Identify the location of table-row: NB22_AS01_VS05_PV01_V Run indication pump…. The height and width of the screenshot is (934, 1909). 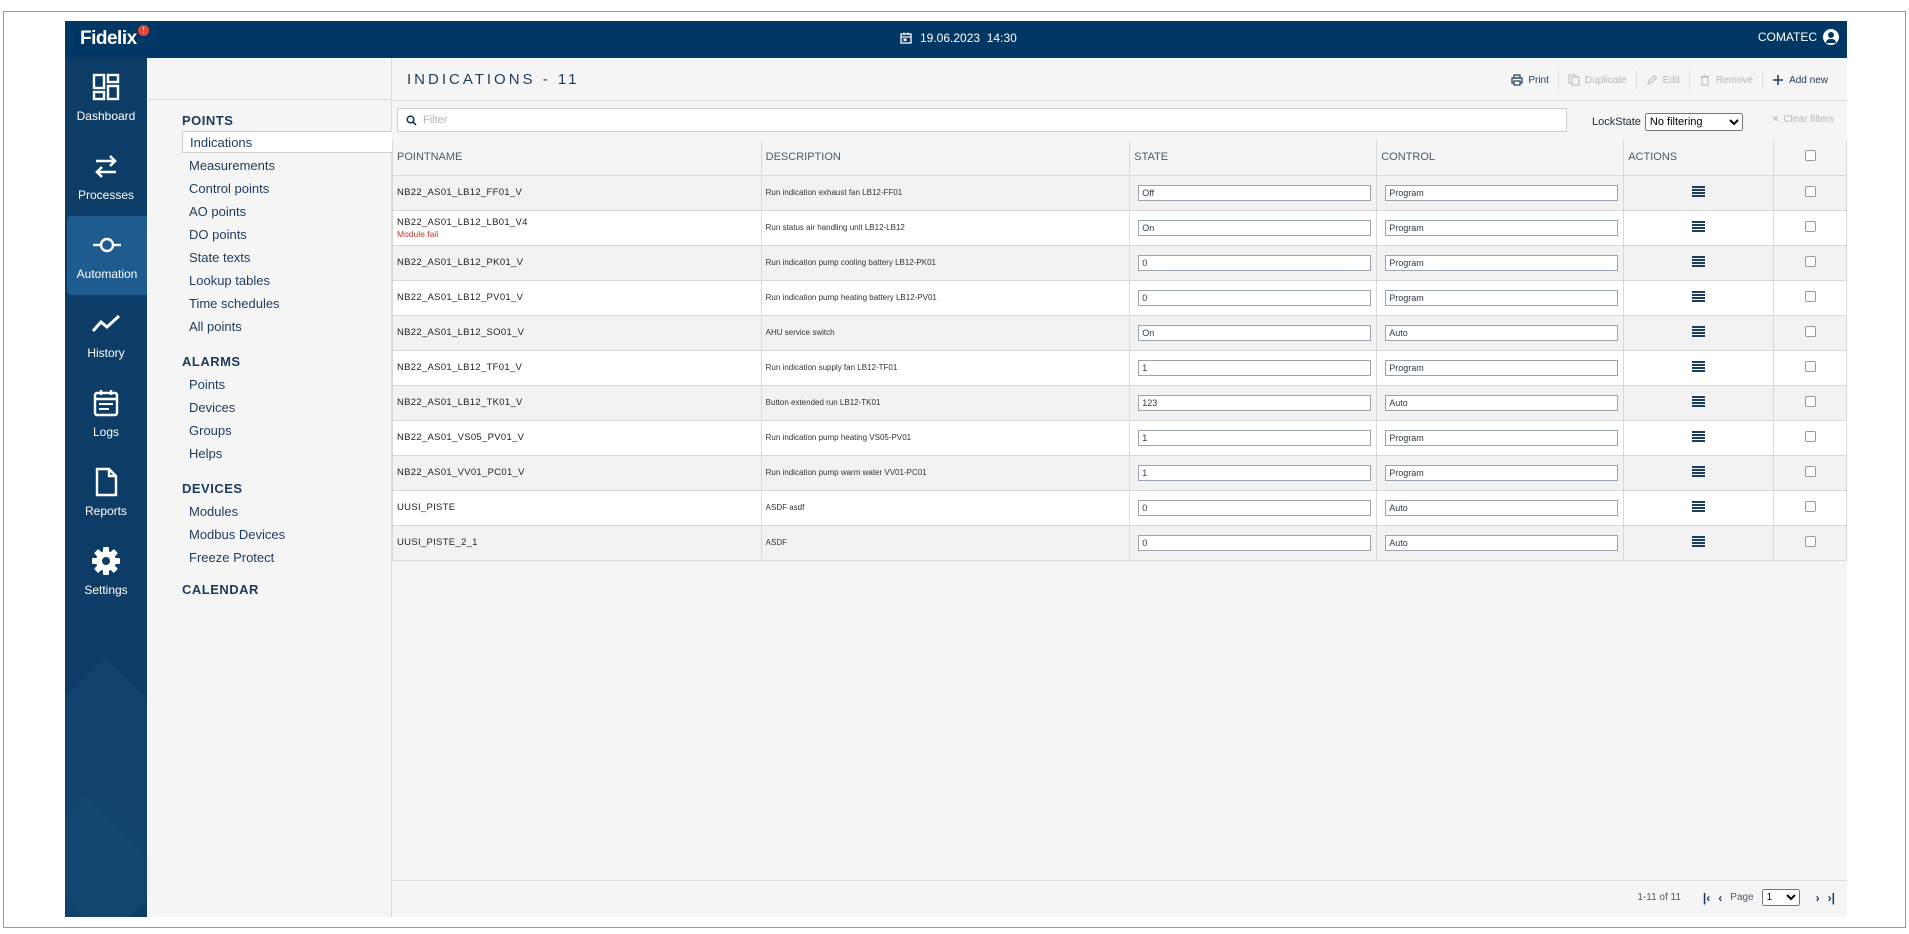
(1119, 437).